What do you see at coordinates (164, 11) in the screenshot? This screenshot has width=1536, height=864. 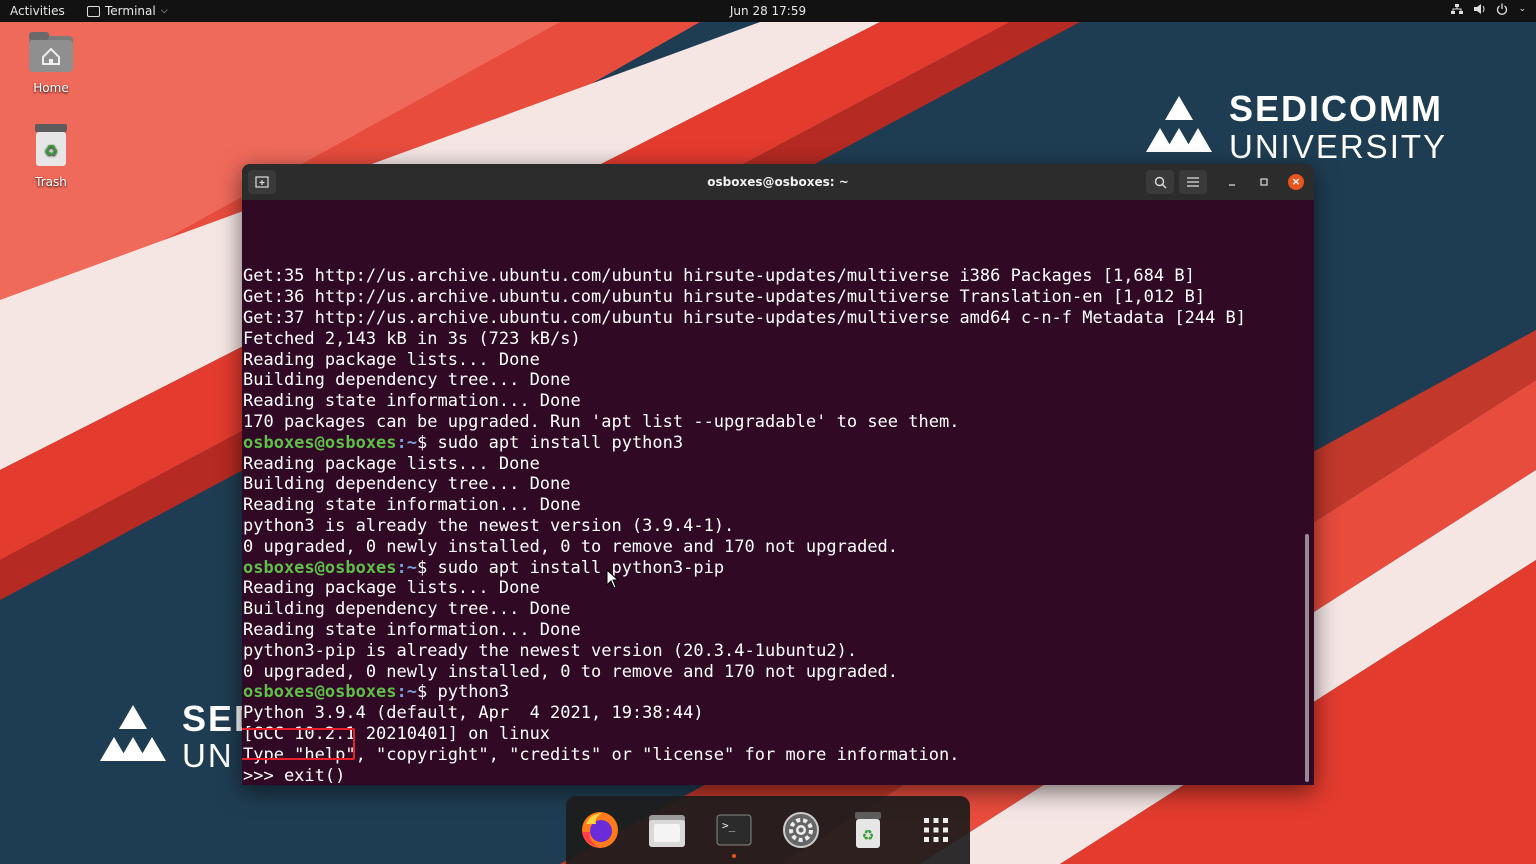 I see `chevron-down-icon: ⌵` at bounding box center [164, 11].